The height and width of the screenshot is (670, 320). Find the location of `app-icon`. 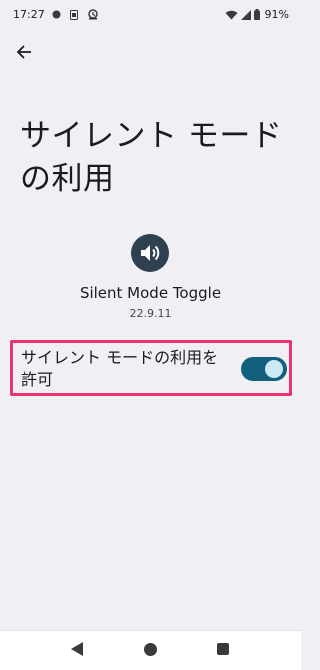

app-icon is located at coordinates (150, 253).